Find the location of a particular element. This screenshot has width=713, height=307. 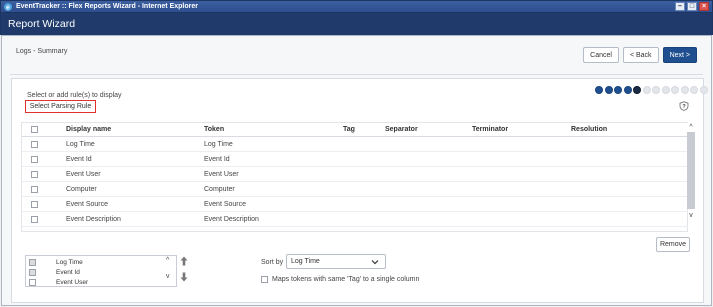

column-header-terminator: Terminator is located at coordinates (490, 129).